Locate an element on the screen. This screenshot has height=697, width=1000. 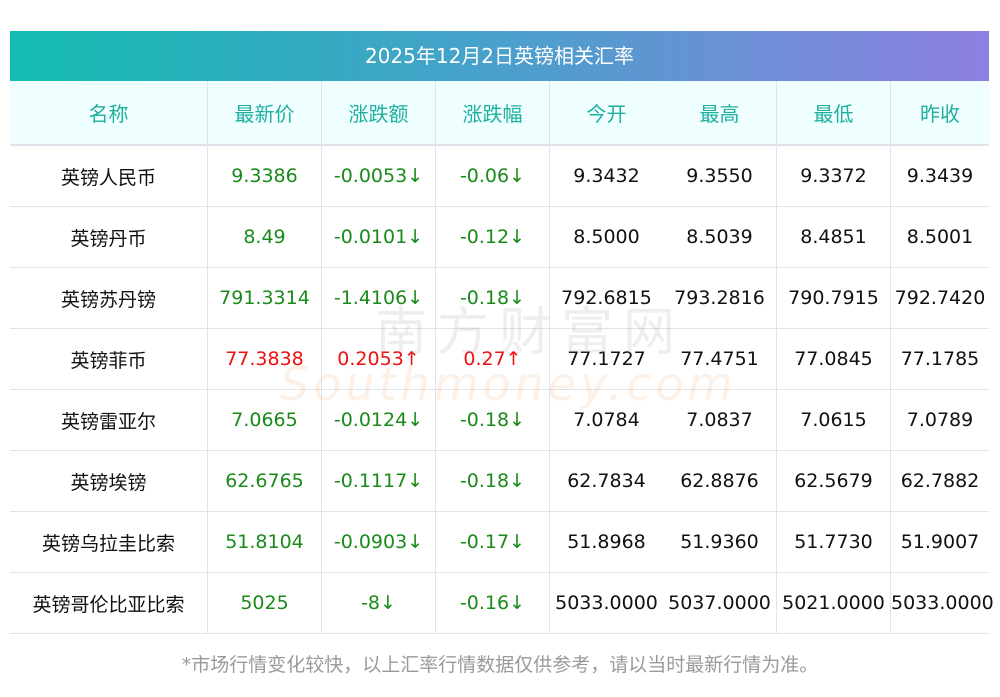
change-percent: 0.27↑ is located at coordinates (492, 359).